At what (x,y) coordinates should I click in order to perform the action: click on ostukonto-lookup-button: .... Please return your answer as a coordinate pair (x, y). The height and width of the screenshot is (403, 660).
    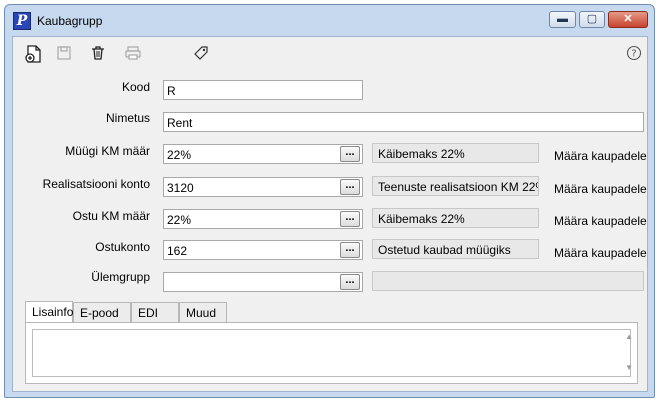
    Looking at the image, I should click on (350, 250).